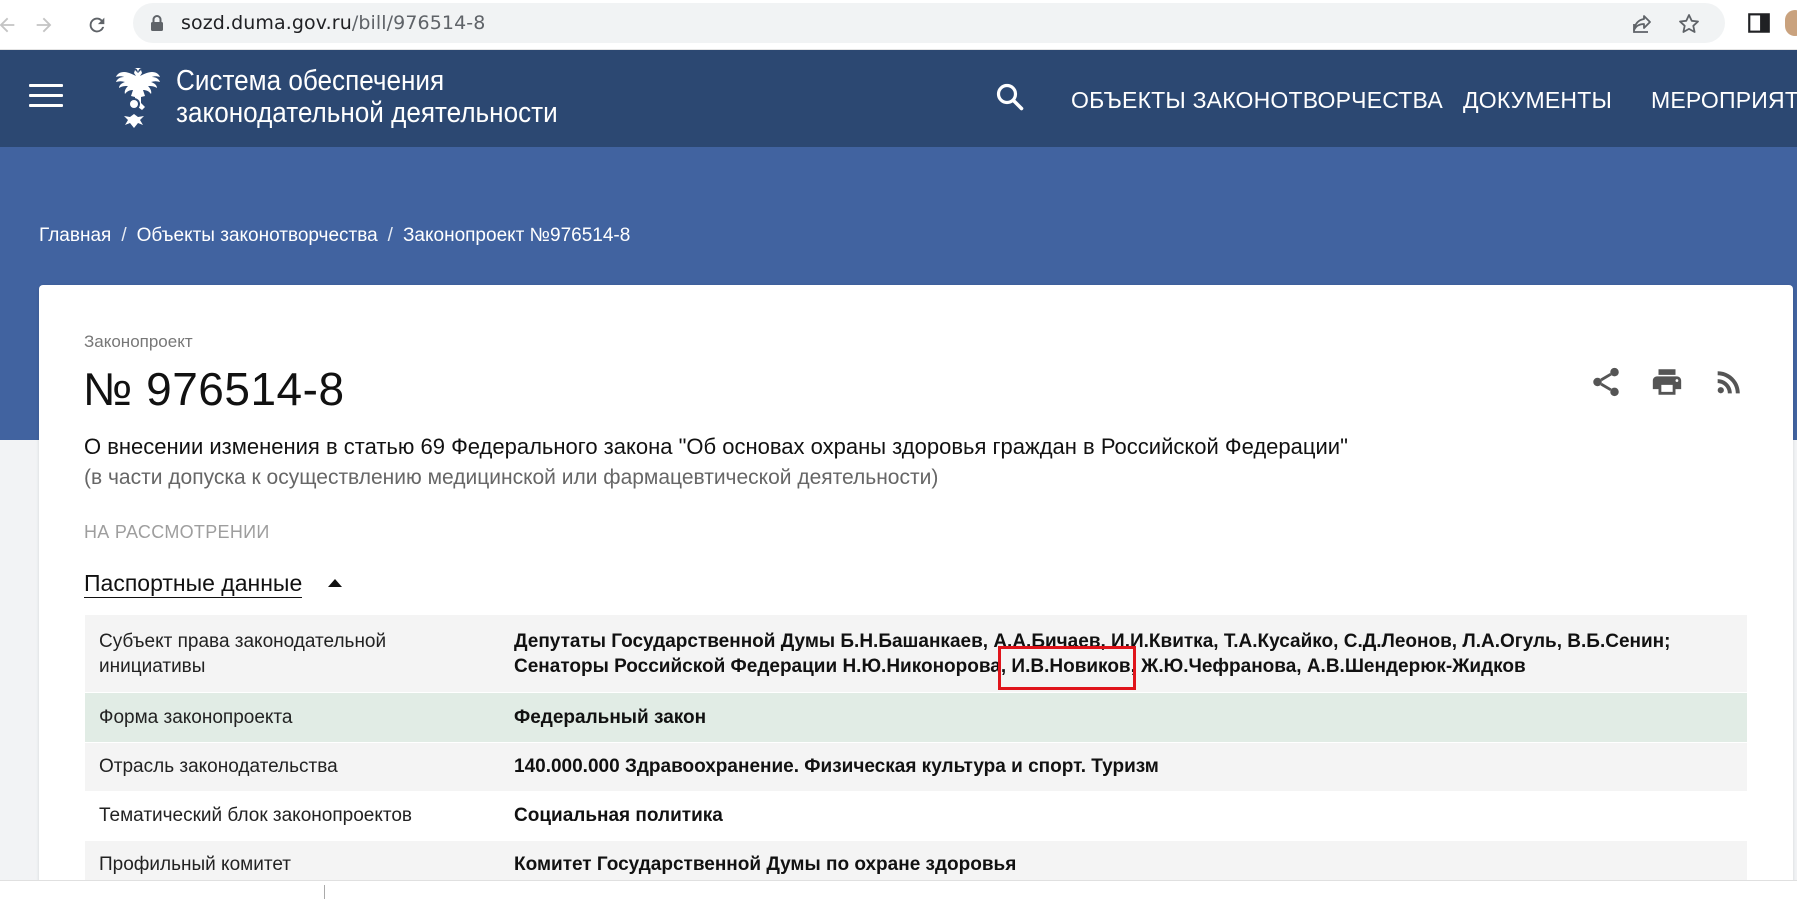 The width and height of the screenshot is (1797, 903). What do you see at coordinates (242, 654) in the screenshot?
I see `row-label: Субъект права законодательной инициативы` at bounding box center [242, 654].